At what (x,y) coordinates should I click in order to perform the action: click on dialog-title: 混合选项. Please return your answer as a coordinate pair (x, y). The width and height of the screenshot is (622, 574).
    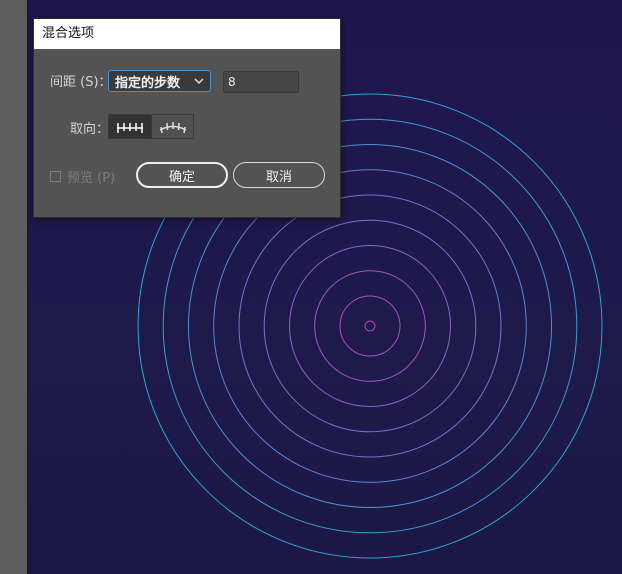
    Looking at the image, I should click on (187, 34).